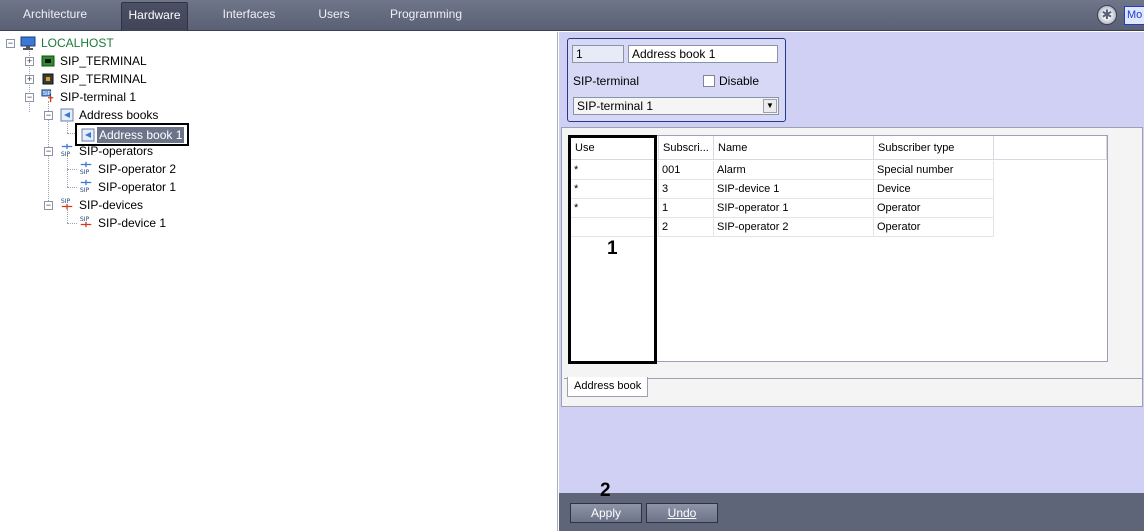 Image resolution: width=1144 pixels, height=531 pixels. What do you see at coordinates (934, 189) in the screenshot?
I see `table-cell-type: Device` at bounding box center [934, 189].